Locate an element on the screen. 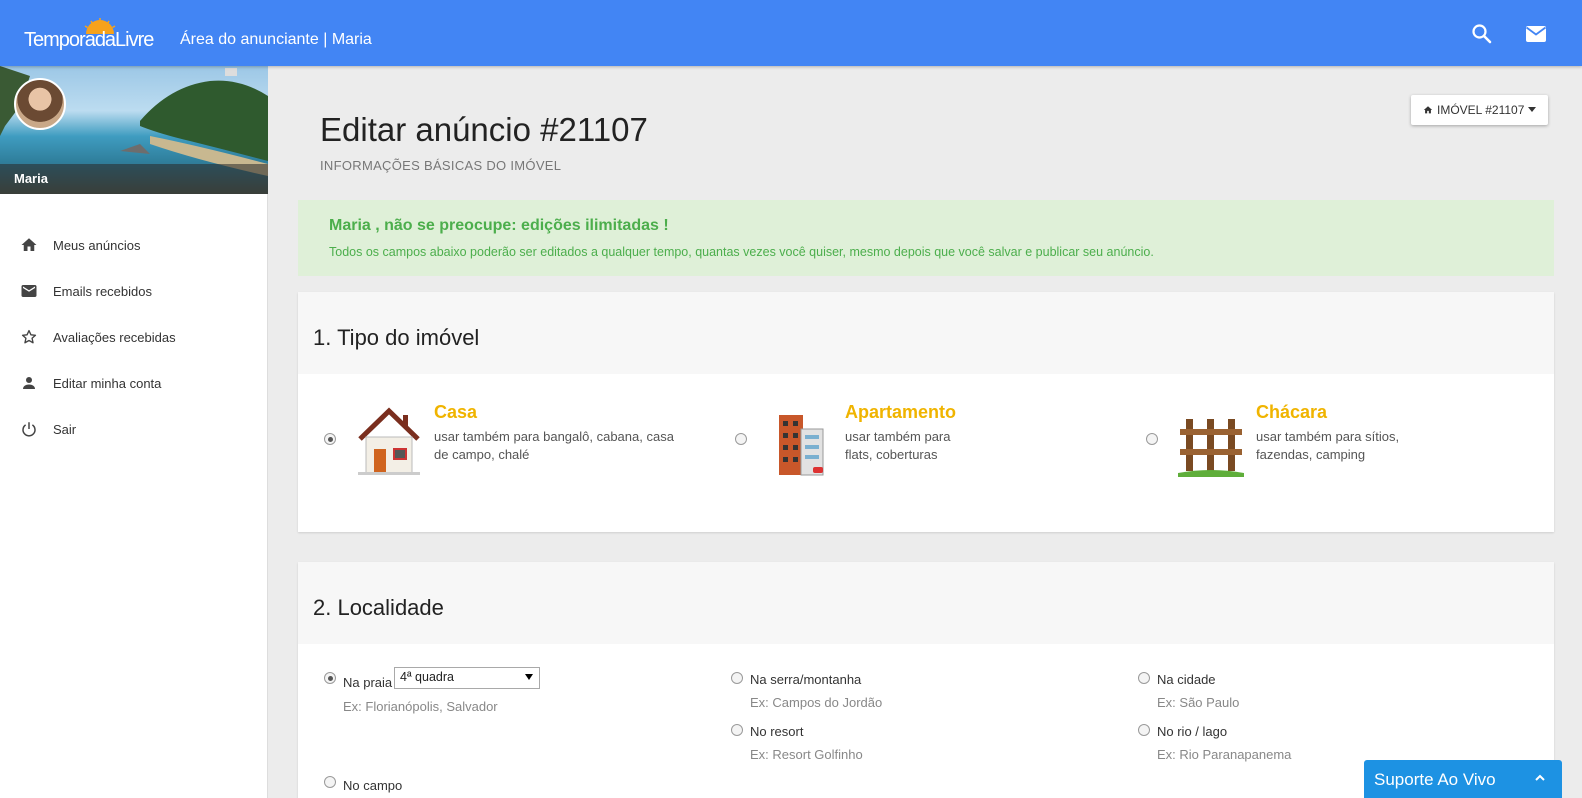 The width and height of the screenshot is (1582, 798). sidebar-item-label: Editar minha conta is located at coordinates (107, 383).